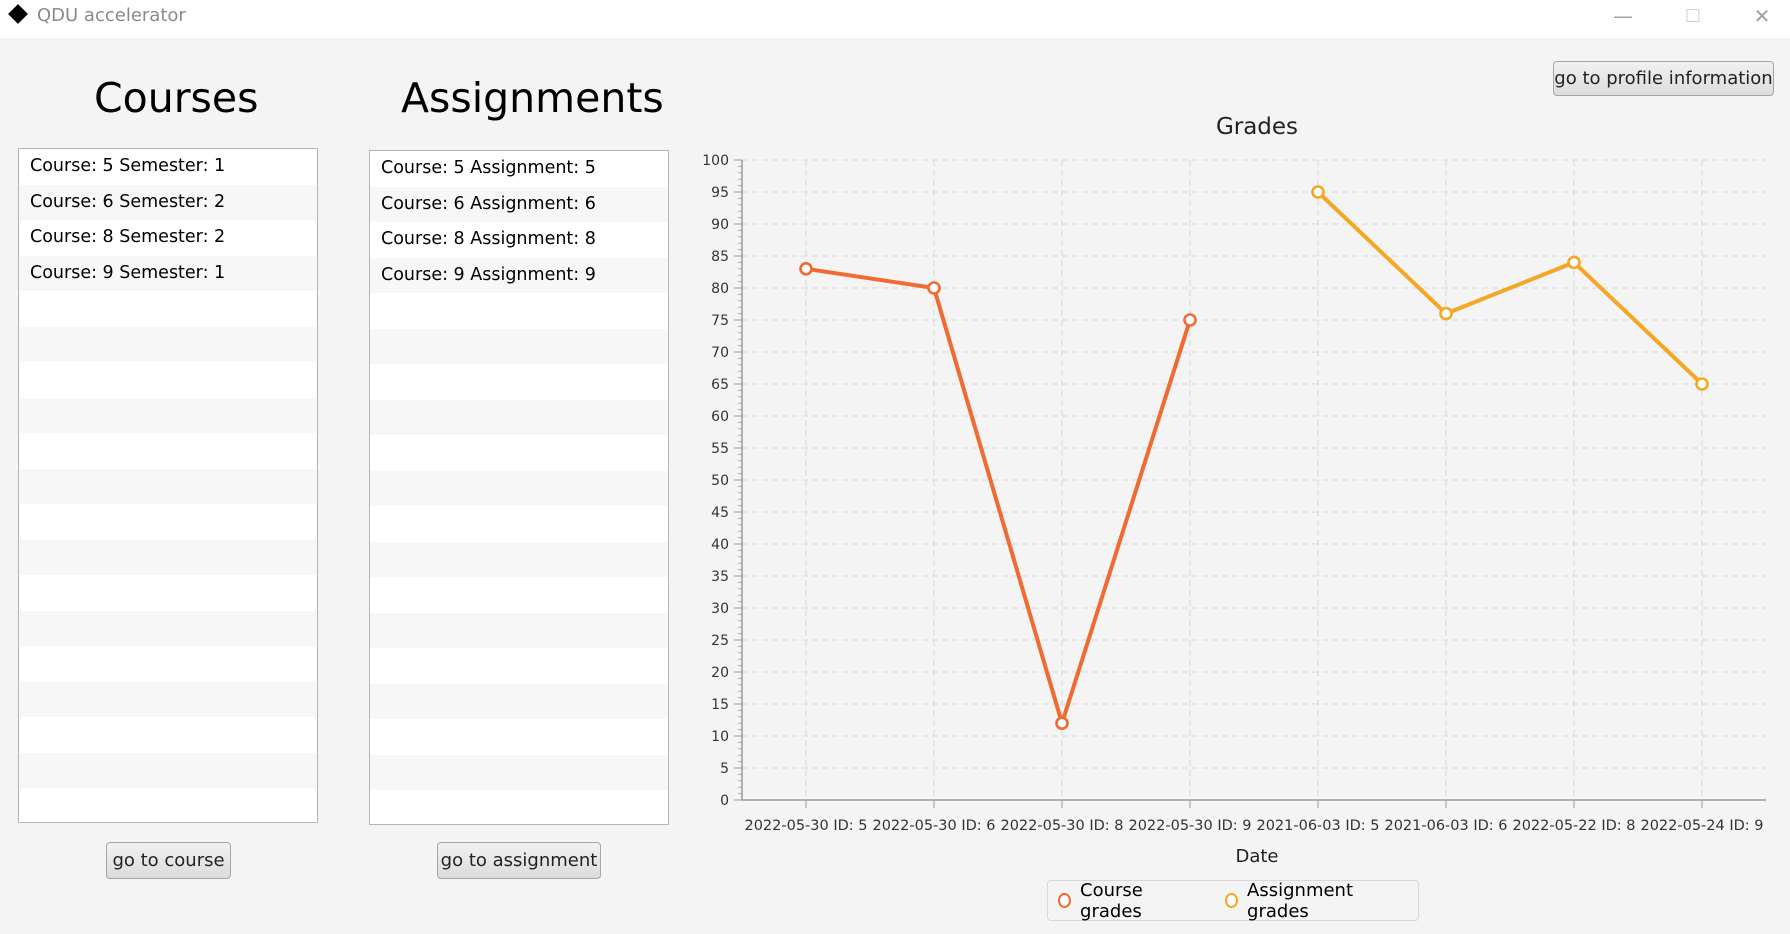 This screenshot has height=934, width=1790. What do you see at coordinates (933, 826) in the screenshot?
I see `x-tick-label: 2022-05-30 ID: 6` at bounding box center [933, 826].